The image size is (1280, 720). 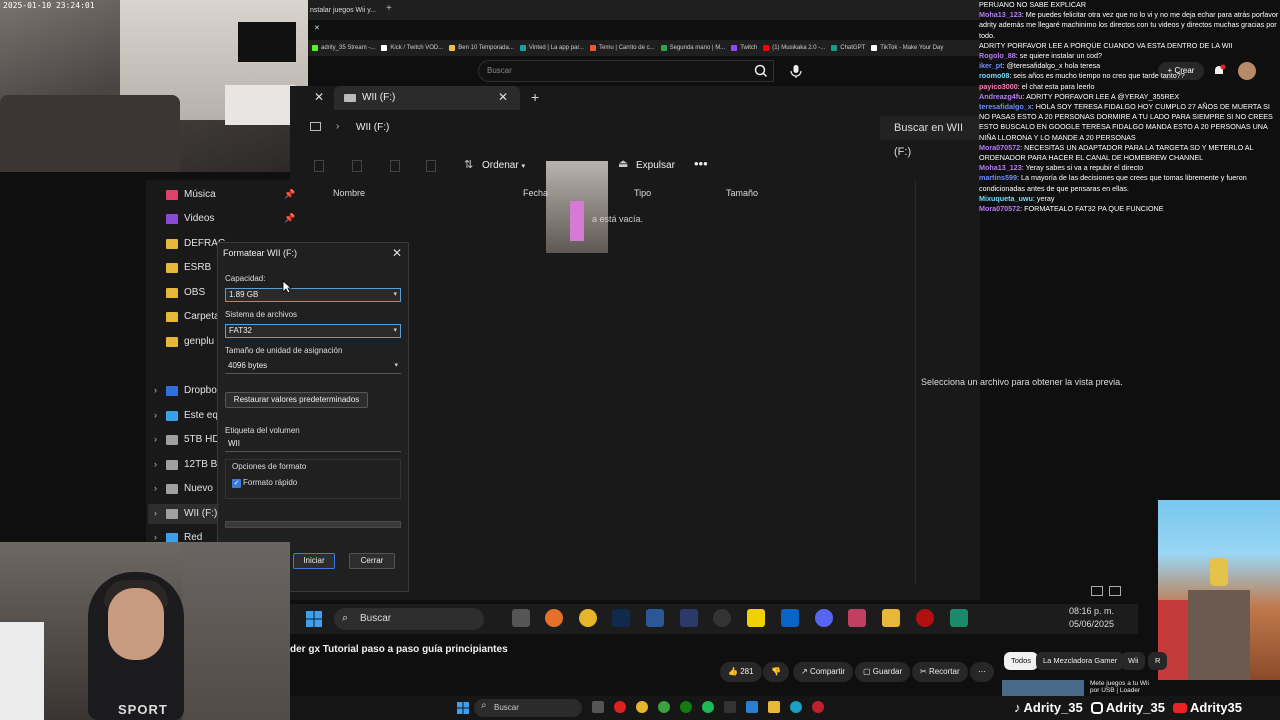 I want to click on chat-username: Andreazg4fu, so click(x=1001, y=96).